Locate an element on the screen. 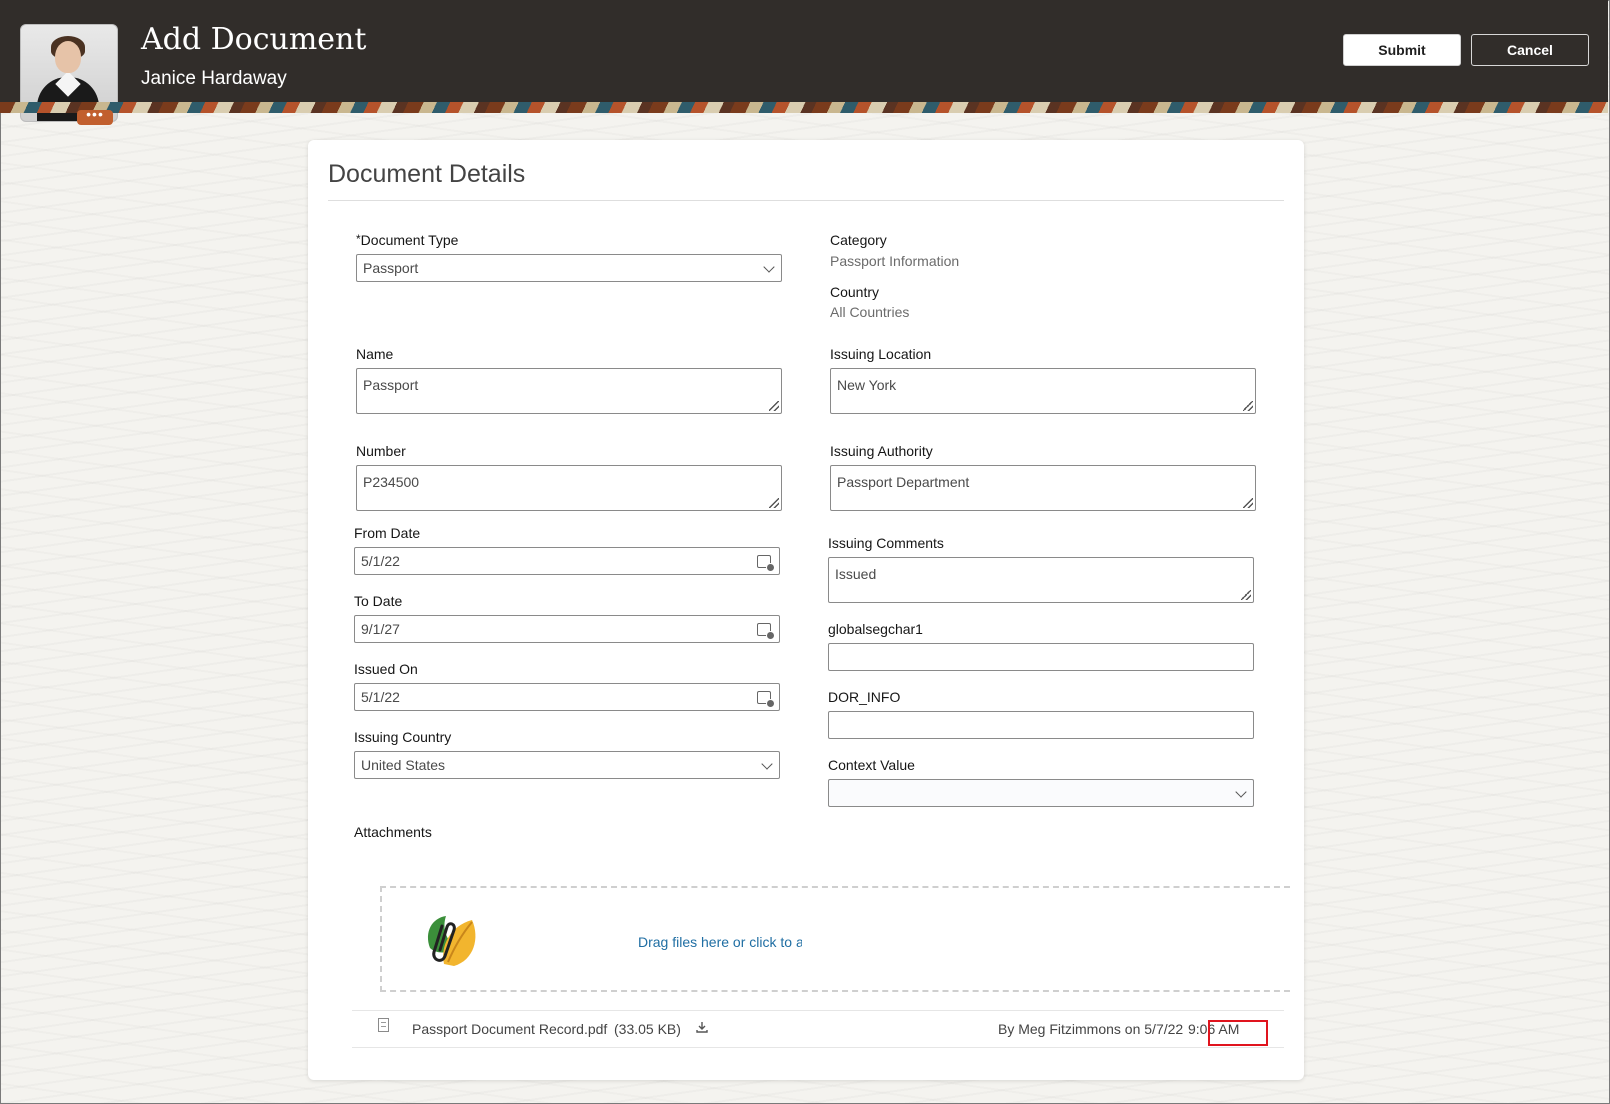 The image size is (1610, 1104). globalsegchar1-input is located at coordinates (1041, 657).